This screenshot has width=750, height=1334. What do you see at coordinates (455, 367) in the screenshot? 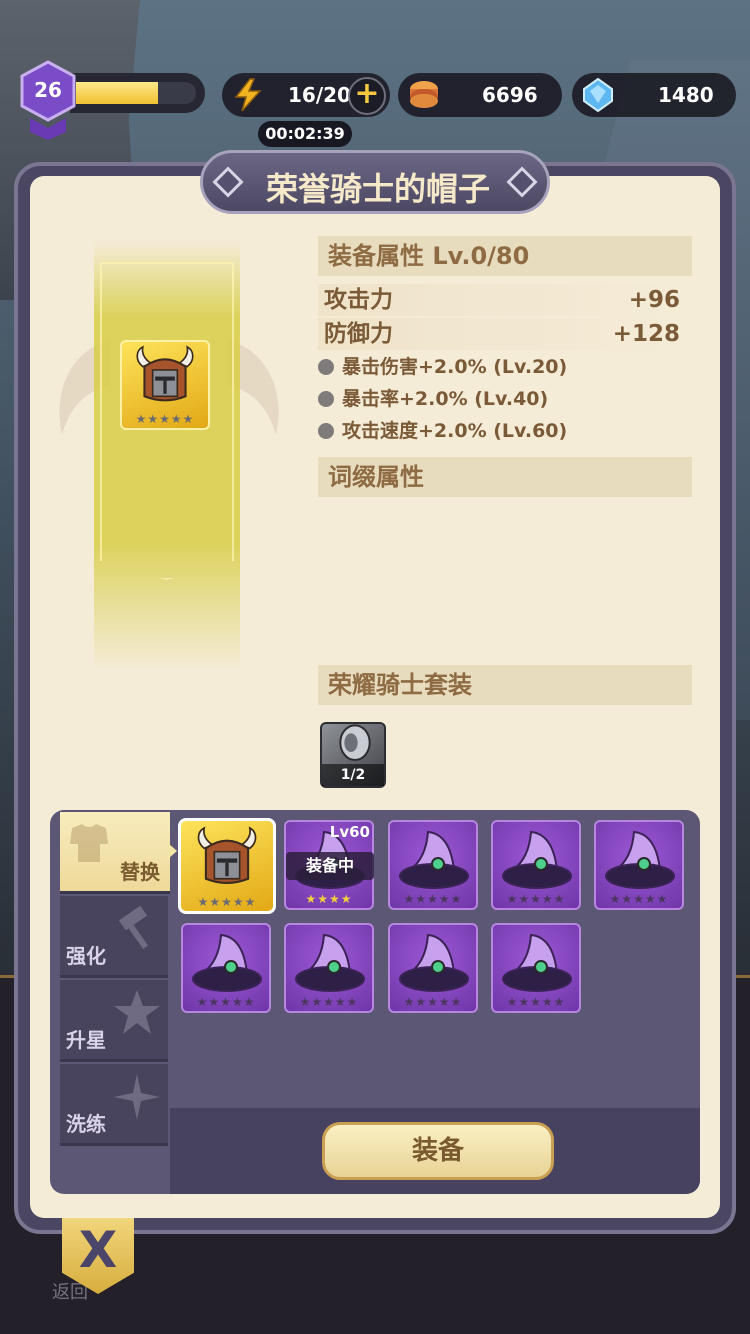
I see `bonus-text: 暴击伤害+2.0% (Lv.20)` at bounding box center [455, 367].